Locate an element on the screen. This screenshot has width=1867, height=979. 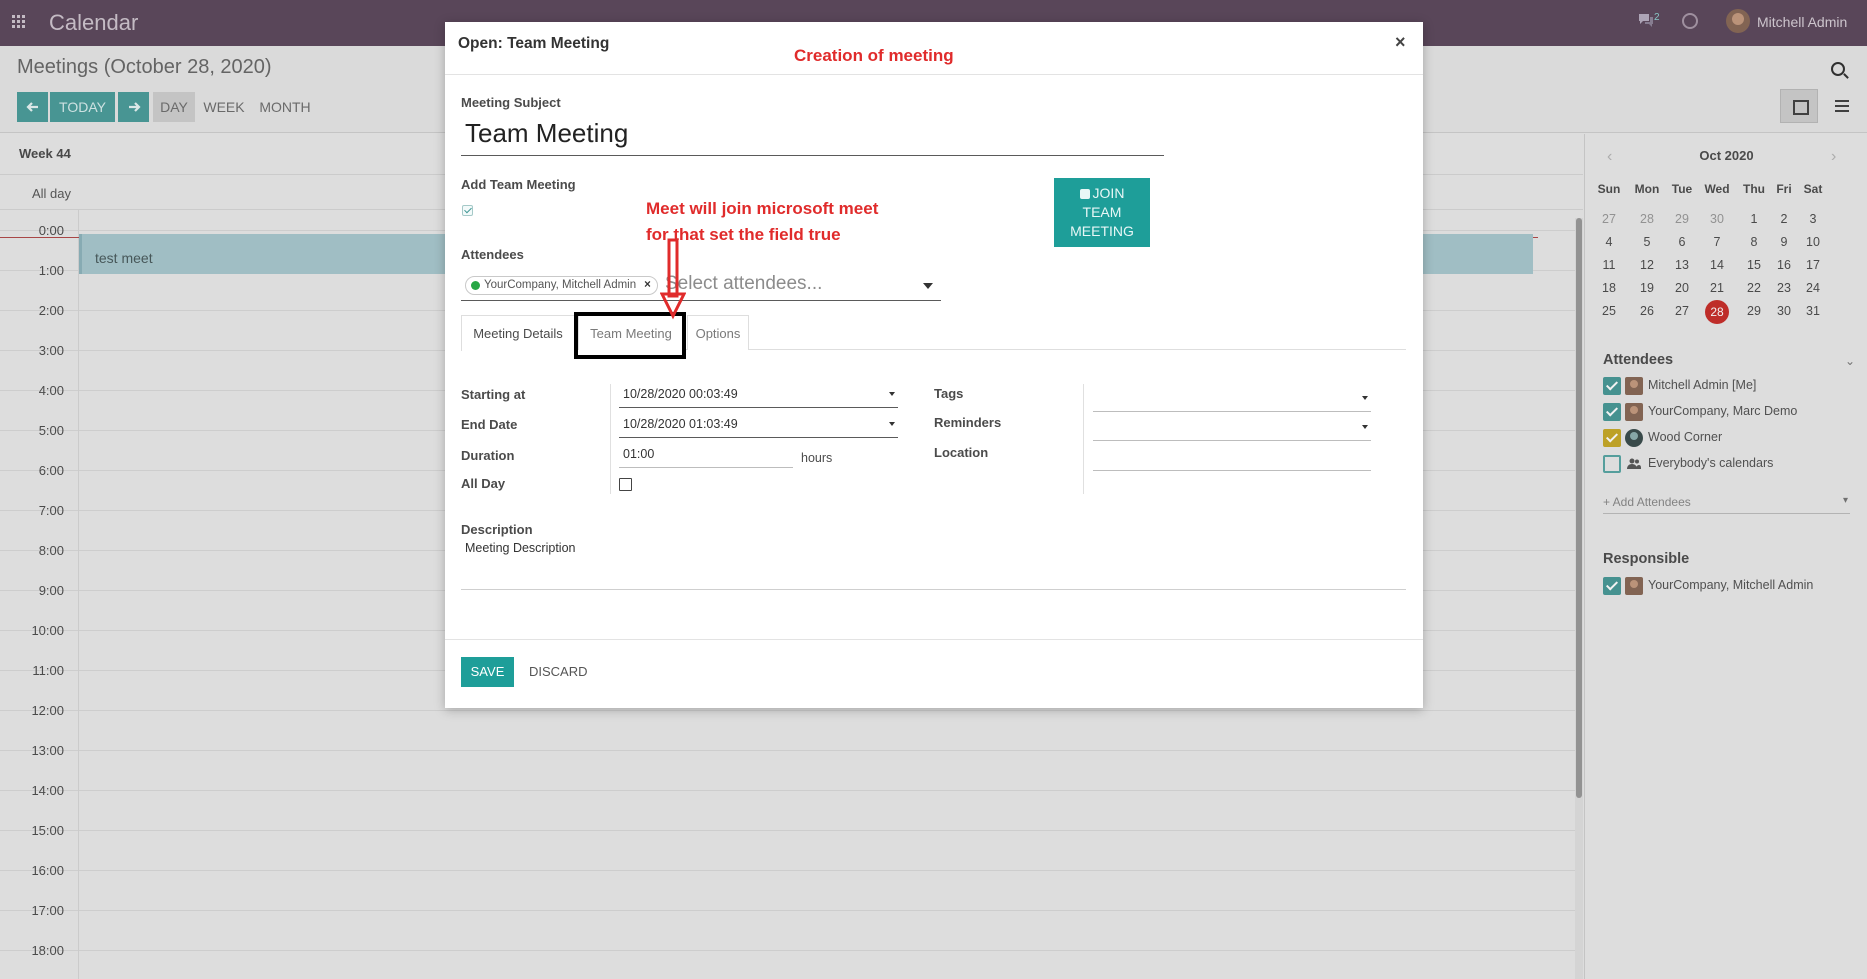
duration-value: 01:00 is located at coordinates (639, 454).